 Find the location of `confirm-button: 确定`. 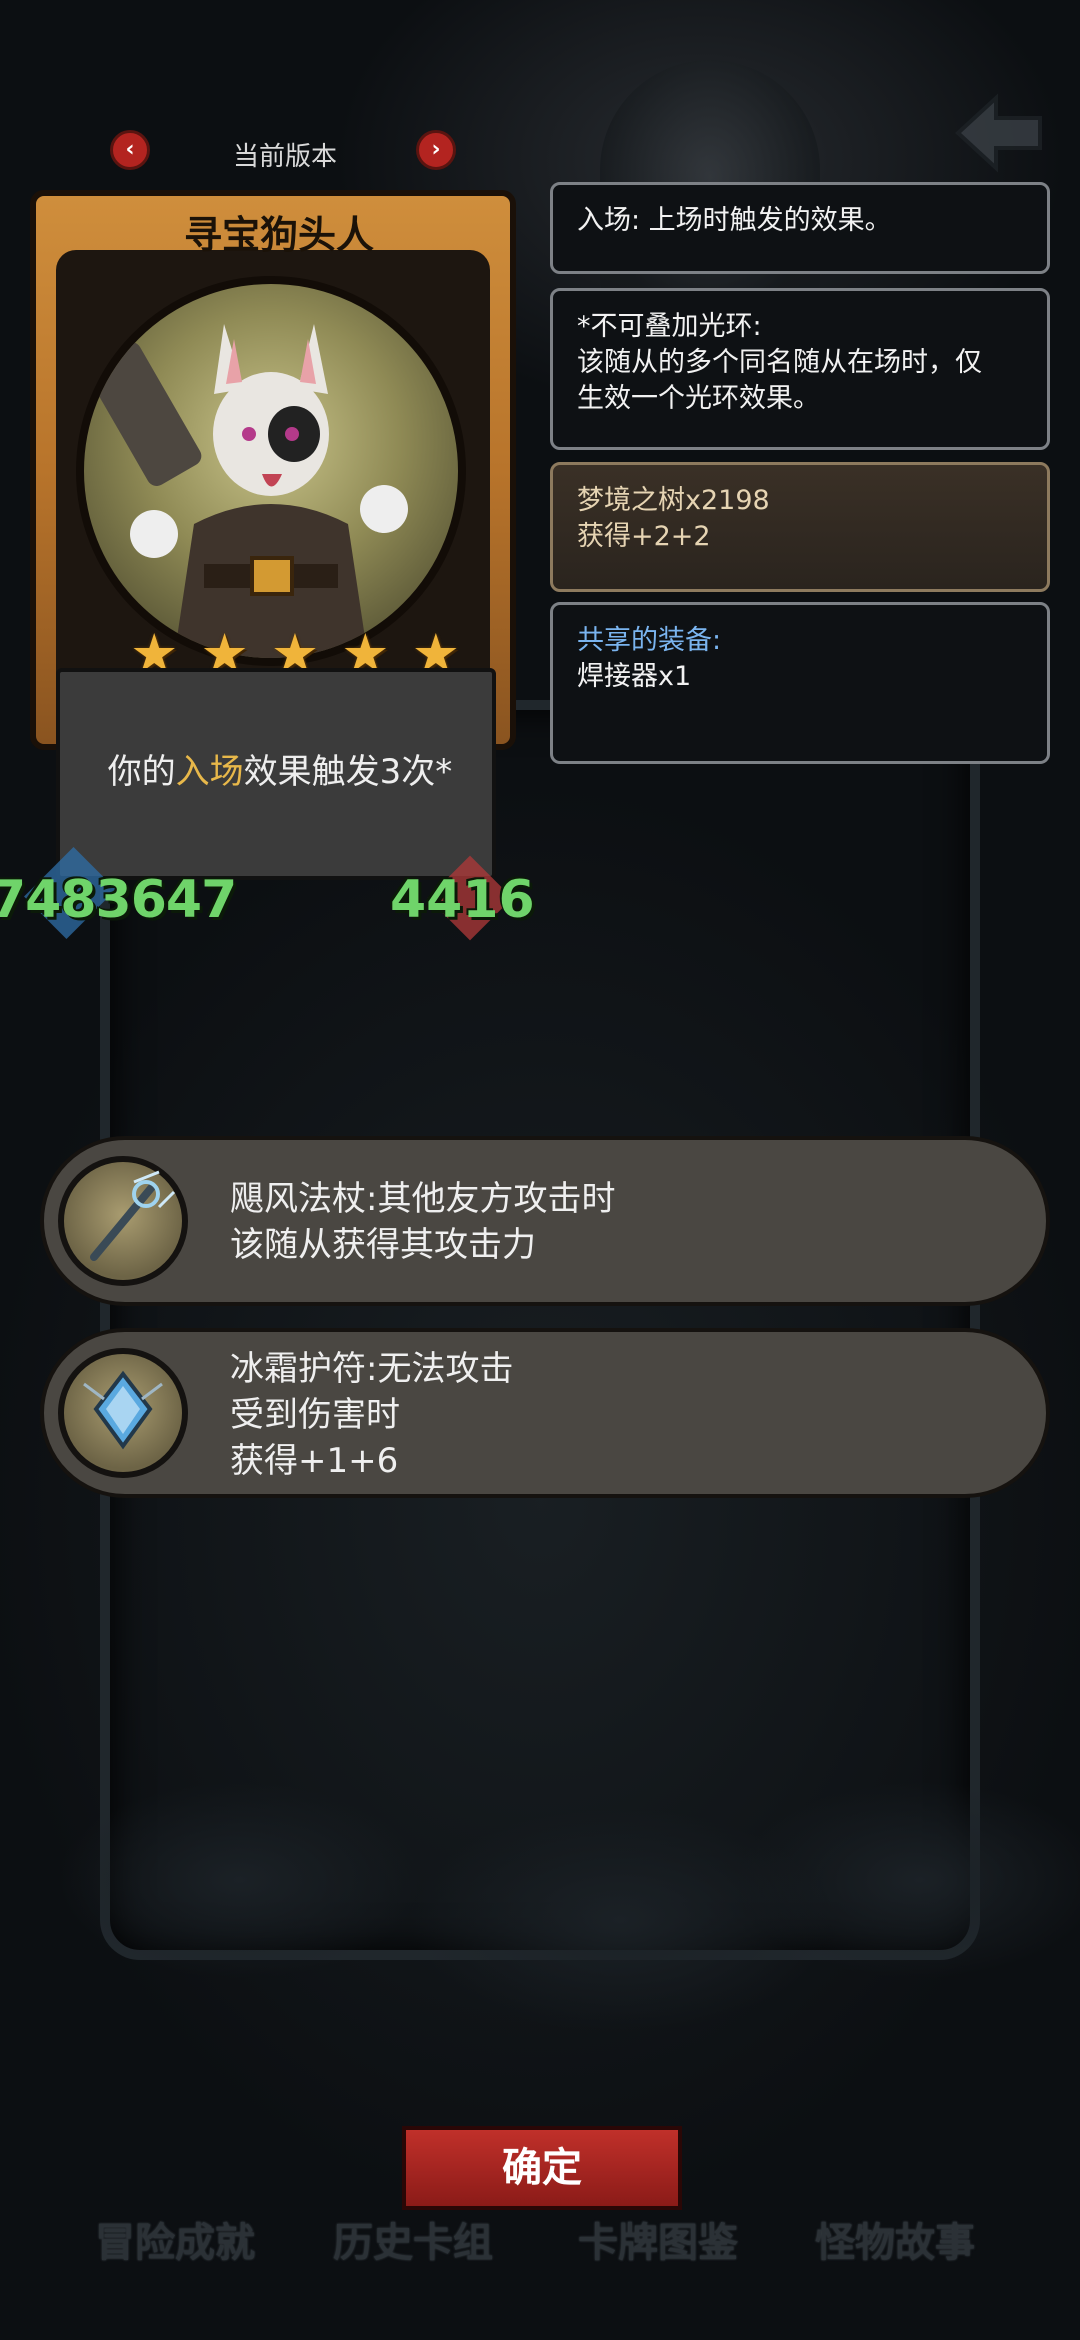

confirm-button: 确定 is located at coordinates (542, 2168).